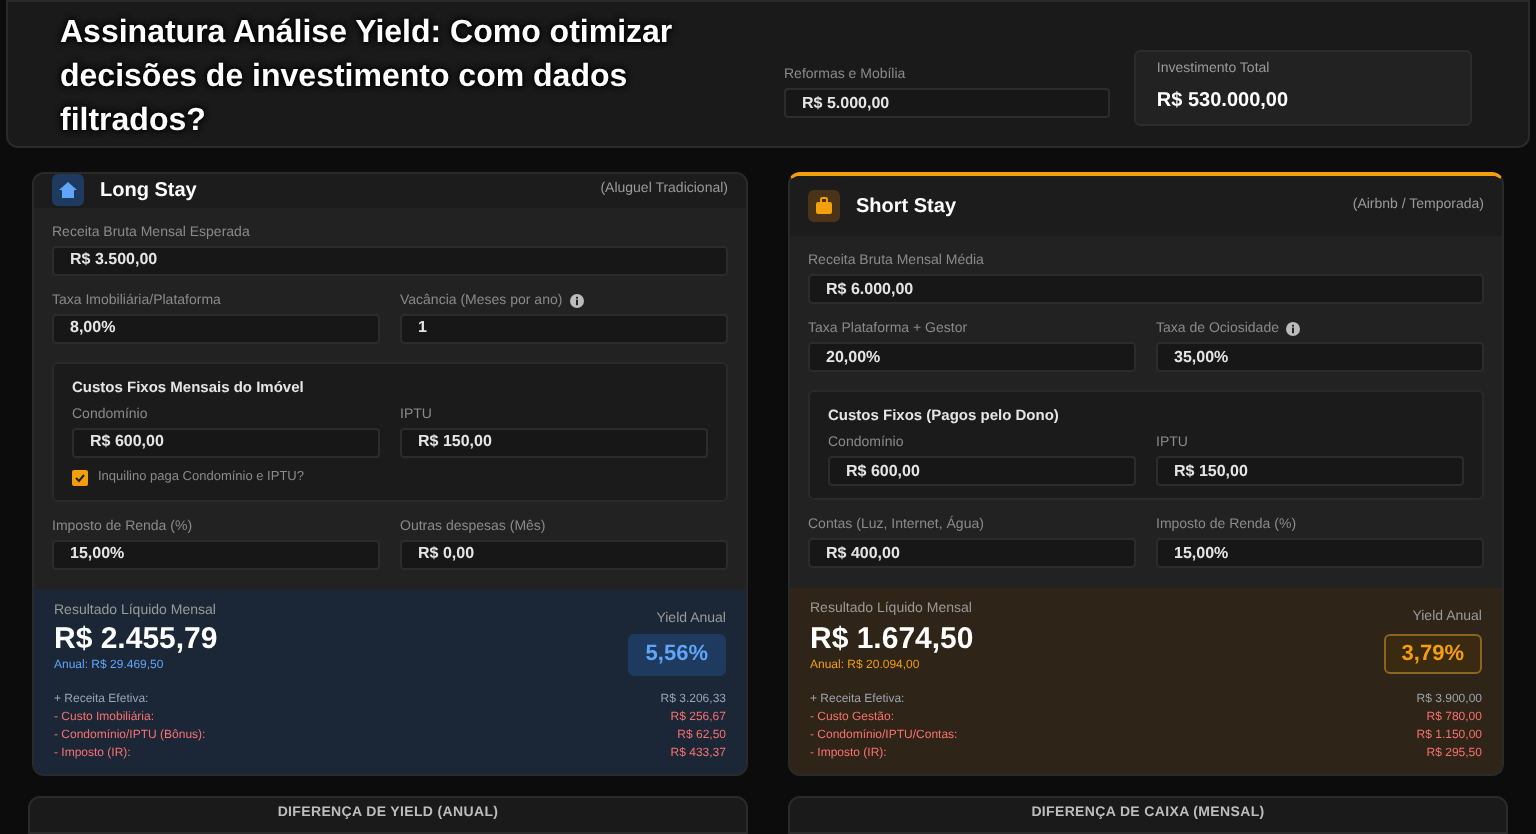 This screenshot has height=834, width=1536. Describe the element at coordinates (148, 191) in the screenshot. I see `card-title: Long Stay` at that location.